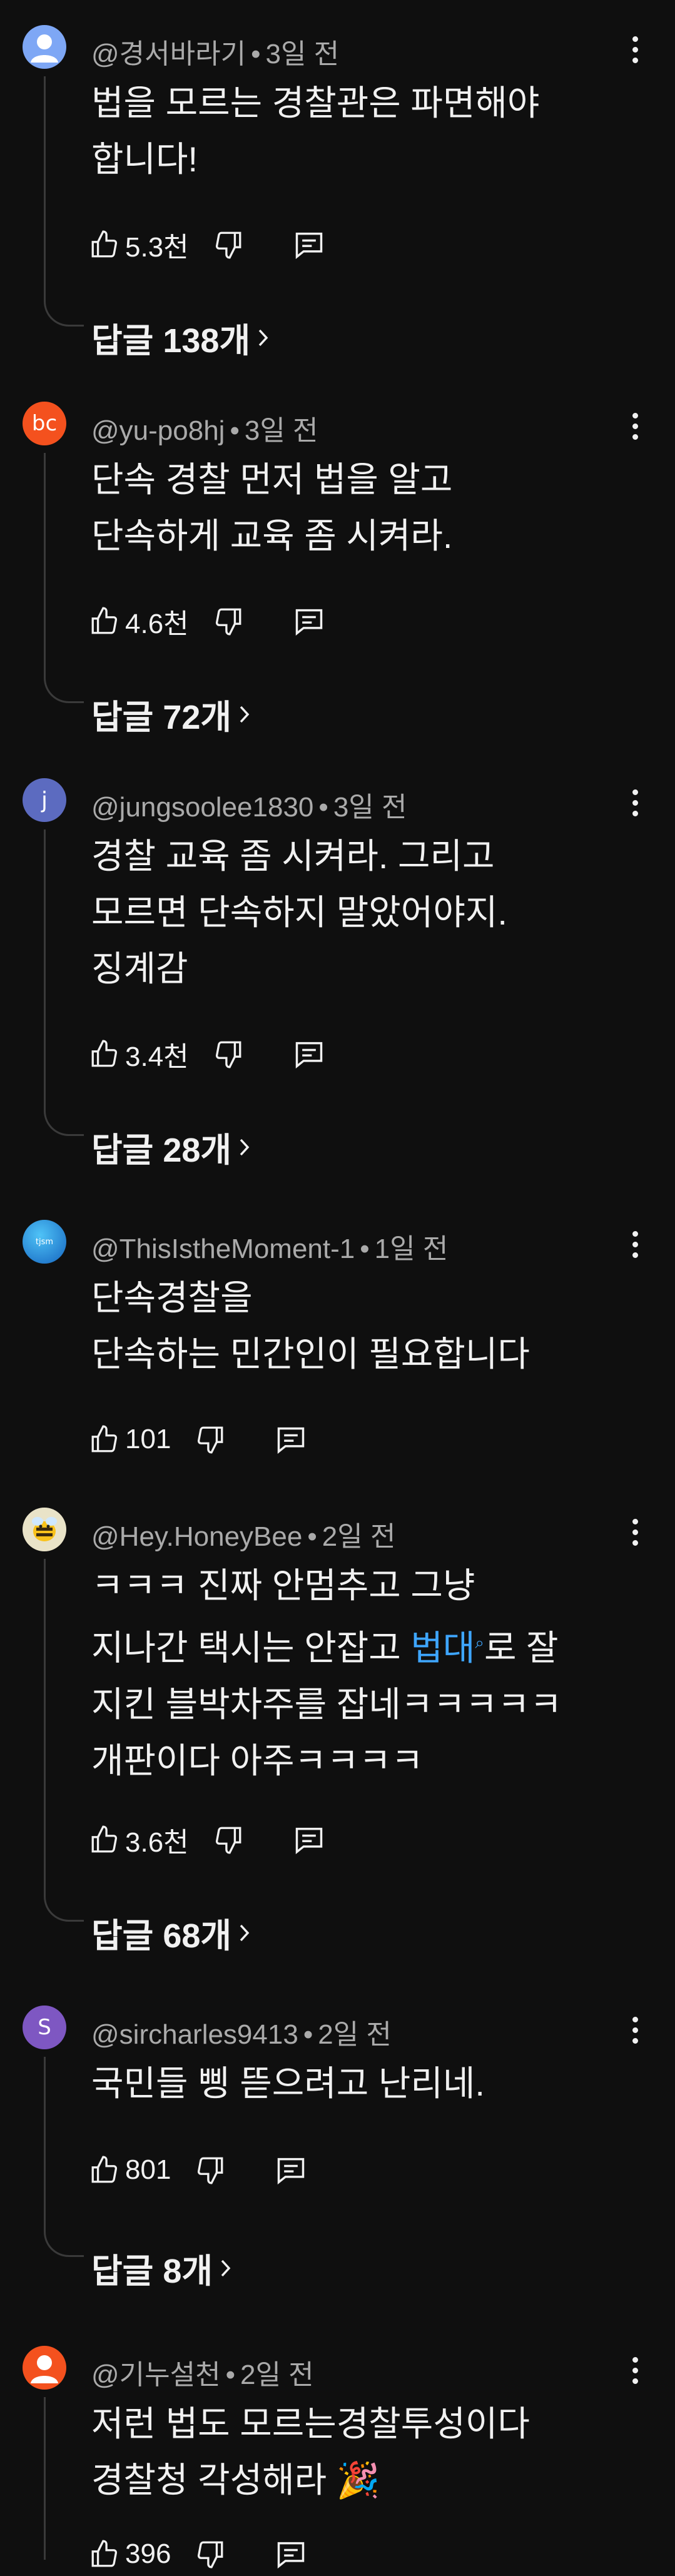 Image resolution: width=675 pixels, height=2576 pixels. I want to click on avatar-initials: j, so click(44, 800).